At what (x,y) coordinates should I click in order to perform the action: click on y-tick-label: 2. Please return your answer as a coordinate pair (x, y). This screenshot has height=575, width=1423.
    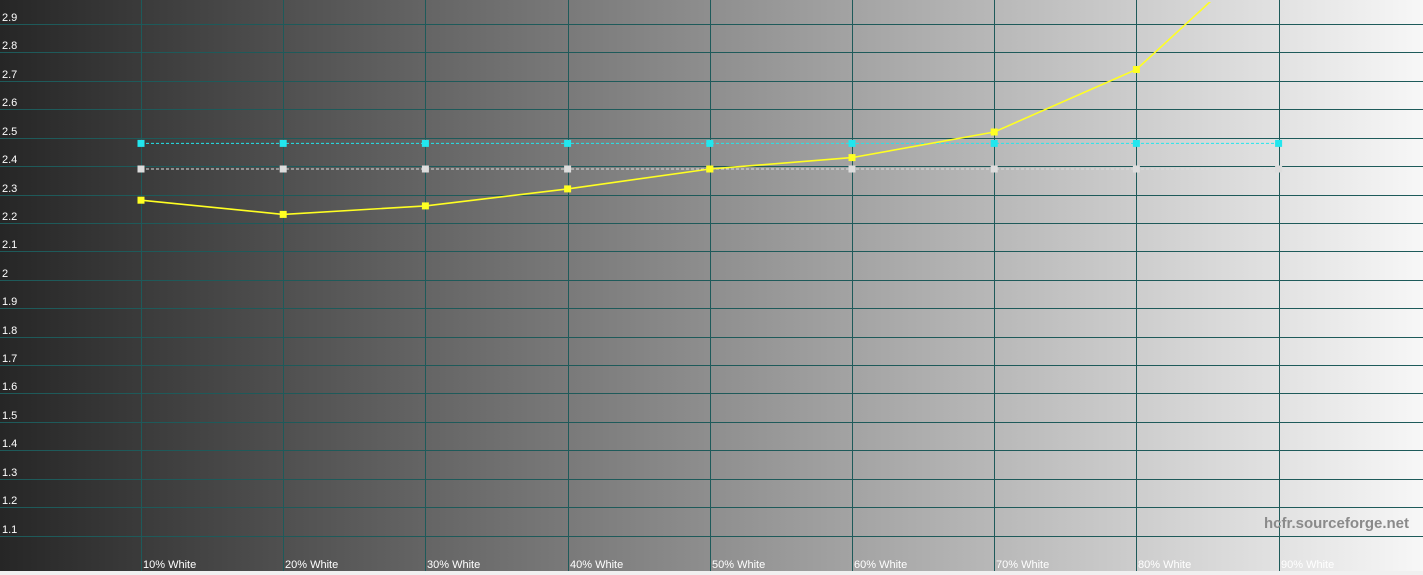
    Looking at the image, I should click on (5, 274).